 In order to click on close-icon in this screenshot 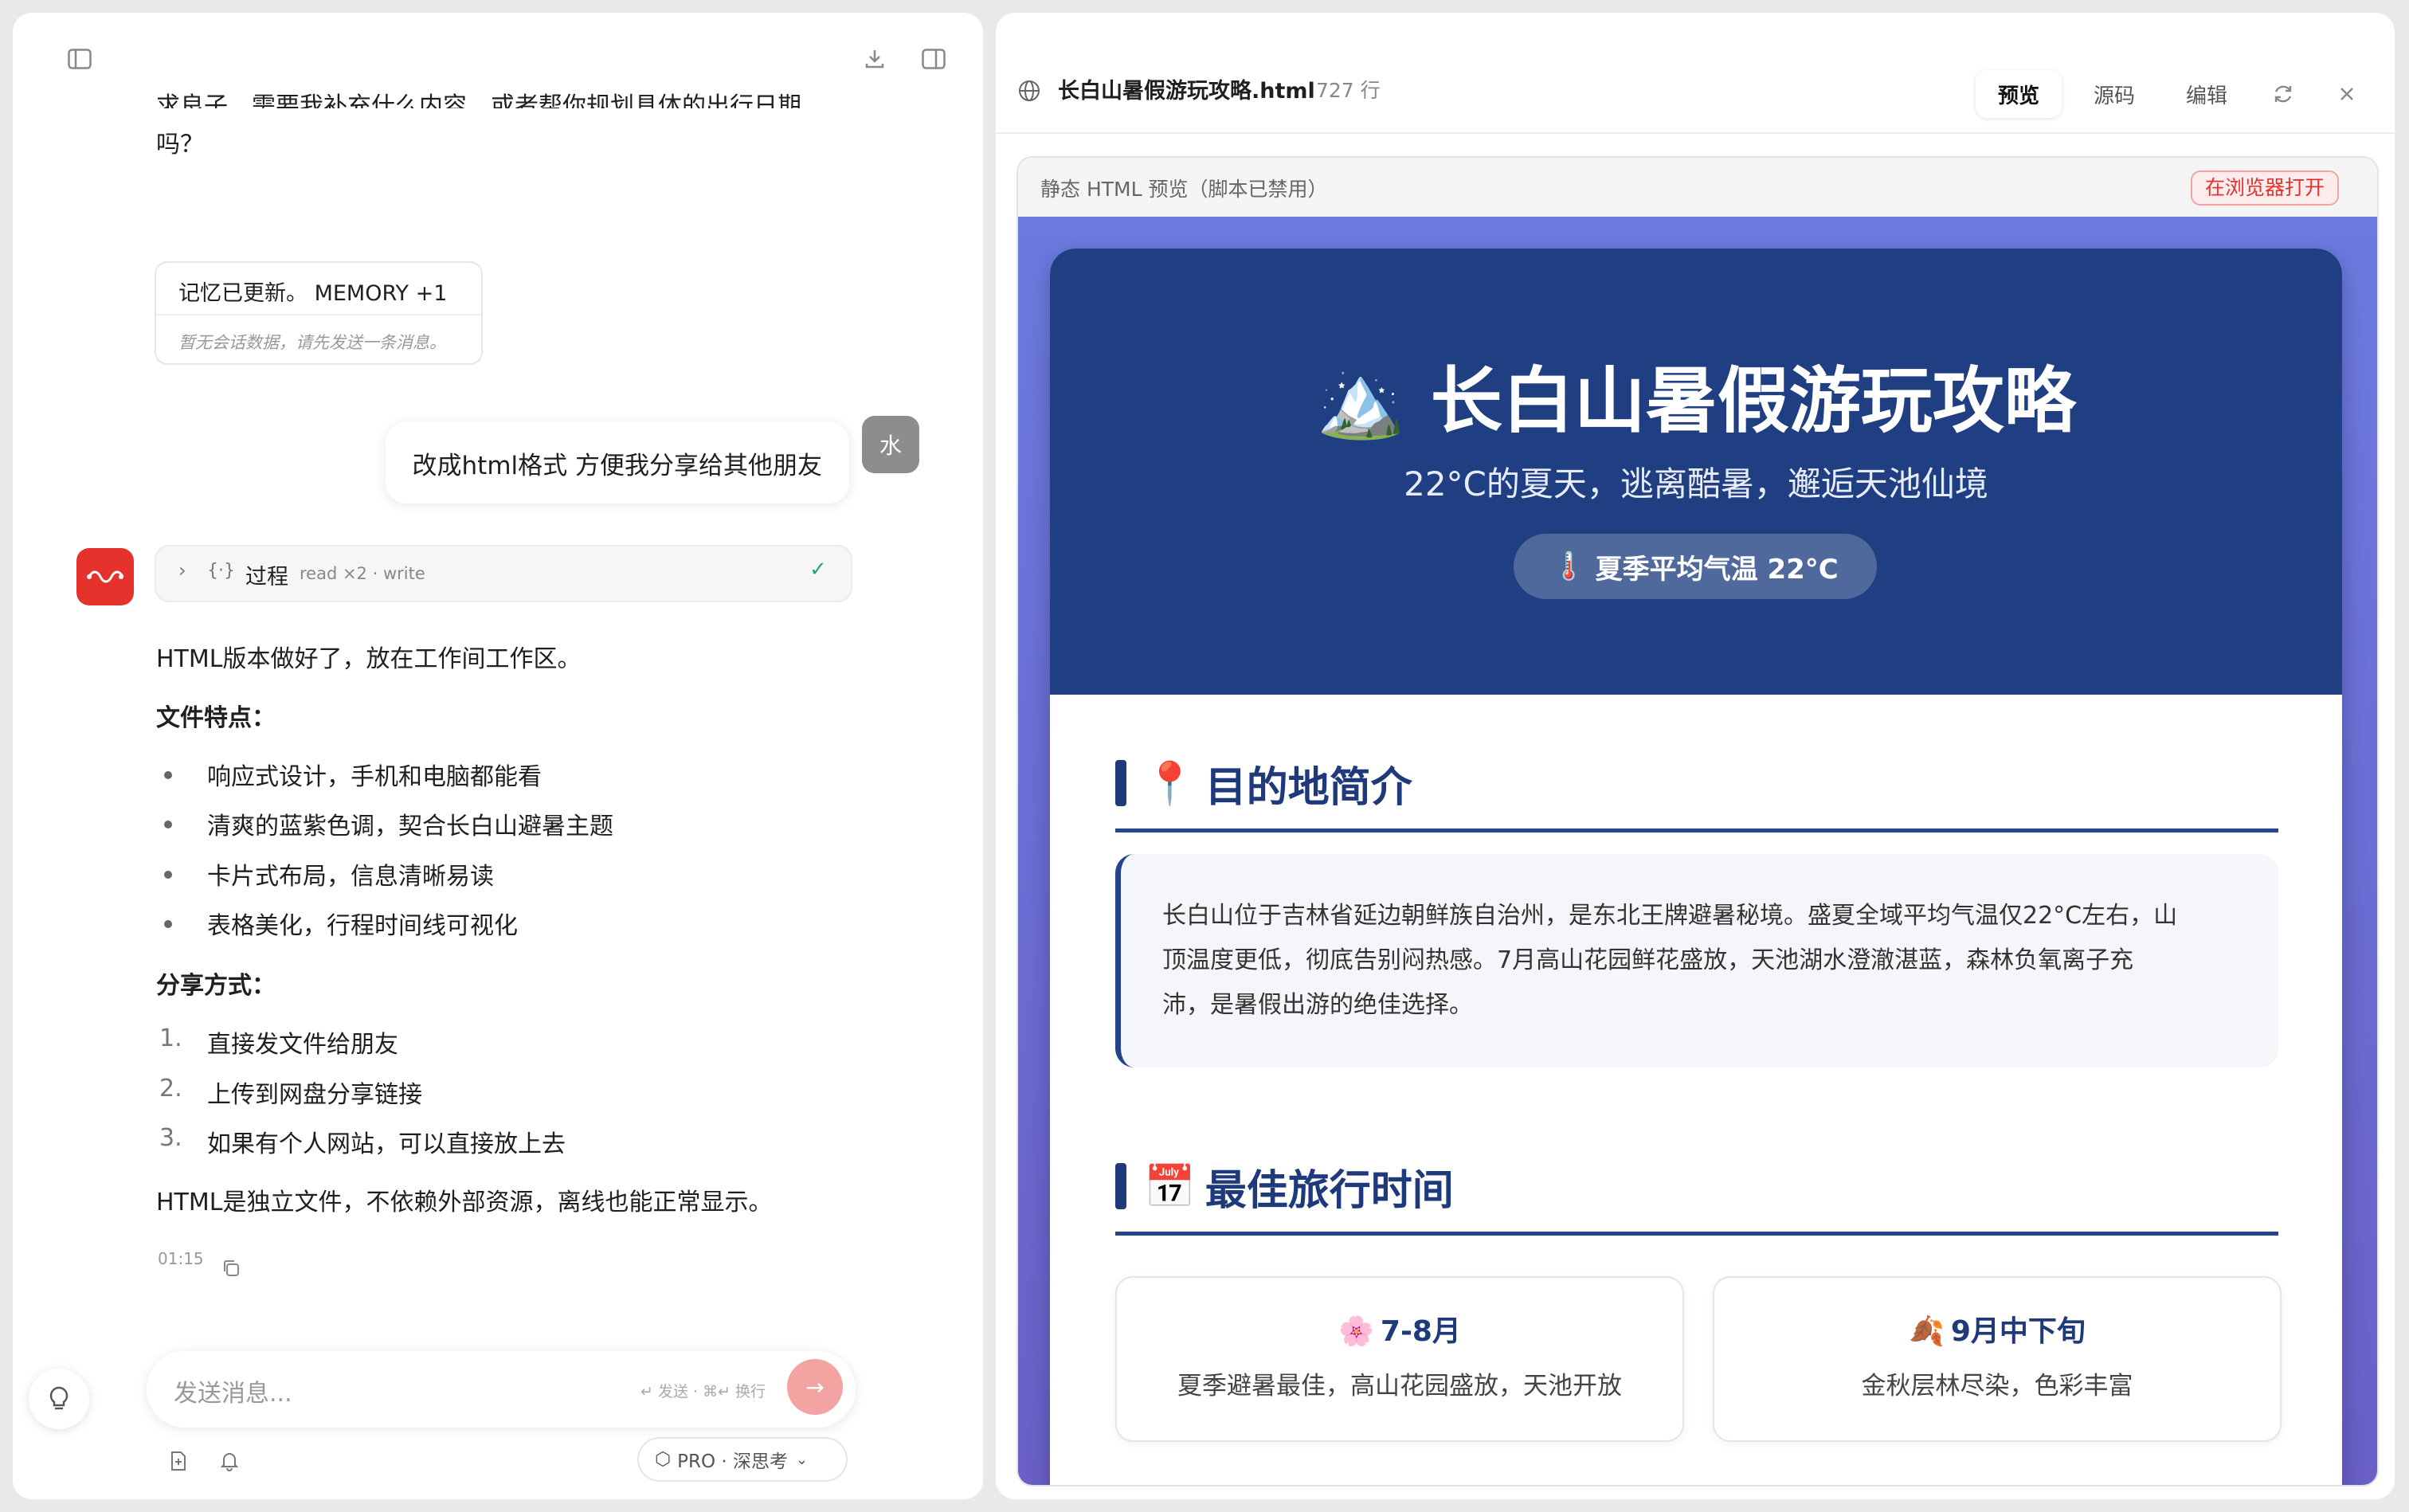, I will do `click(2347, 94)`.